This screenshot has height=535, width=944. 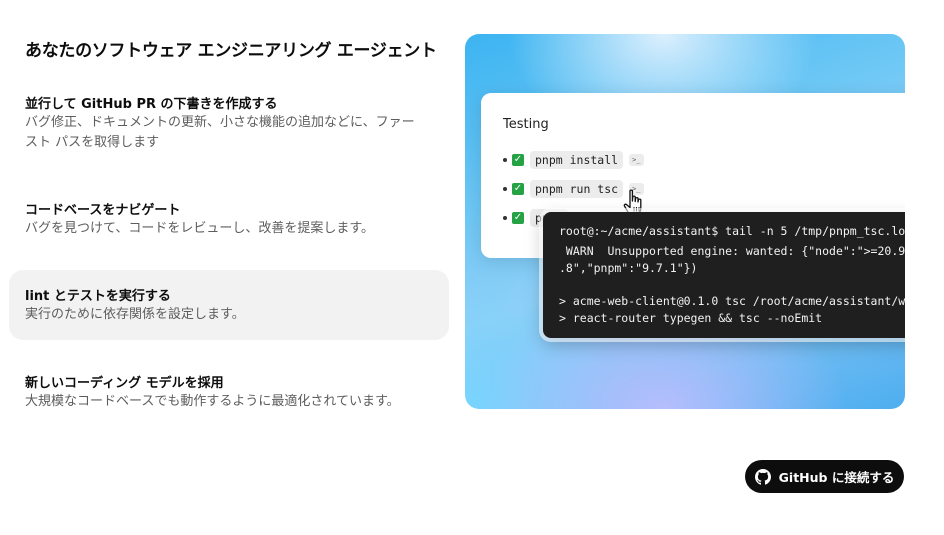 What do you see at coordinates (628, 268) in the screenshot?
I see `terminal-line: .8","pnpm":"9.7.1"})` at bounding box center [628, 268].